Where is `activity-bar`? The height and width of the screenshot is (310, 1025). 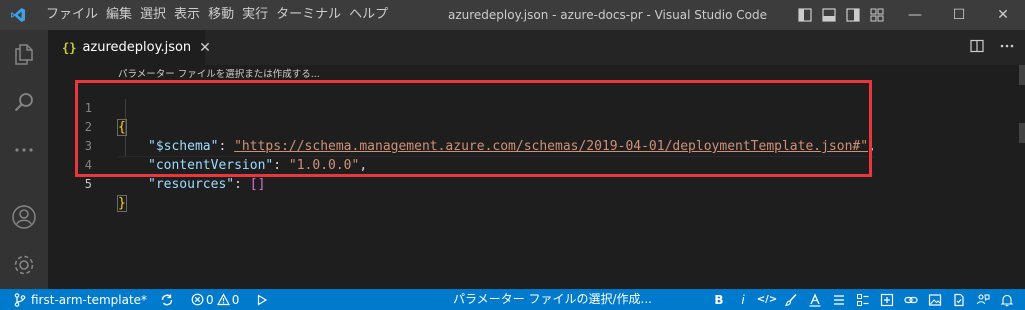
activity-bar is located at coordinates (24, 159).